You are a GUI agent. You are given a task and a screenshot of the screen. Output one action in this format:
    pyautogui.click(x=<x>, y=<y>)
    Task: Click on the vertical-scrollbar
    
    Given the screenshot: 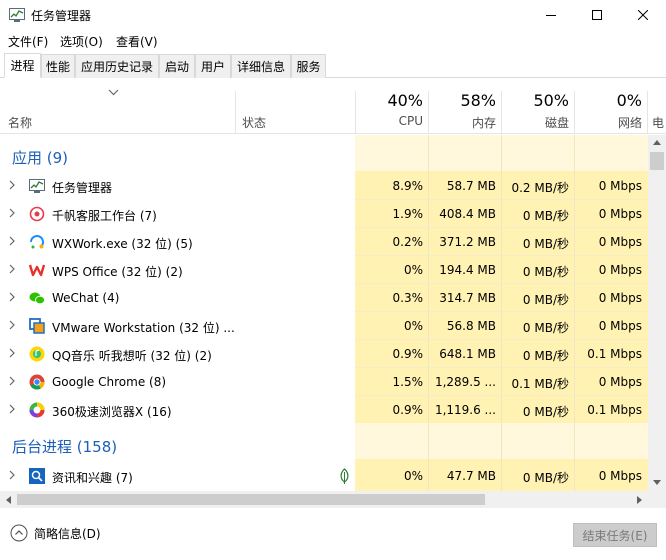 What is the action you would take?
    pyautogui.click(x=657, y=313)
    